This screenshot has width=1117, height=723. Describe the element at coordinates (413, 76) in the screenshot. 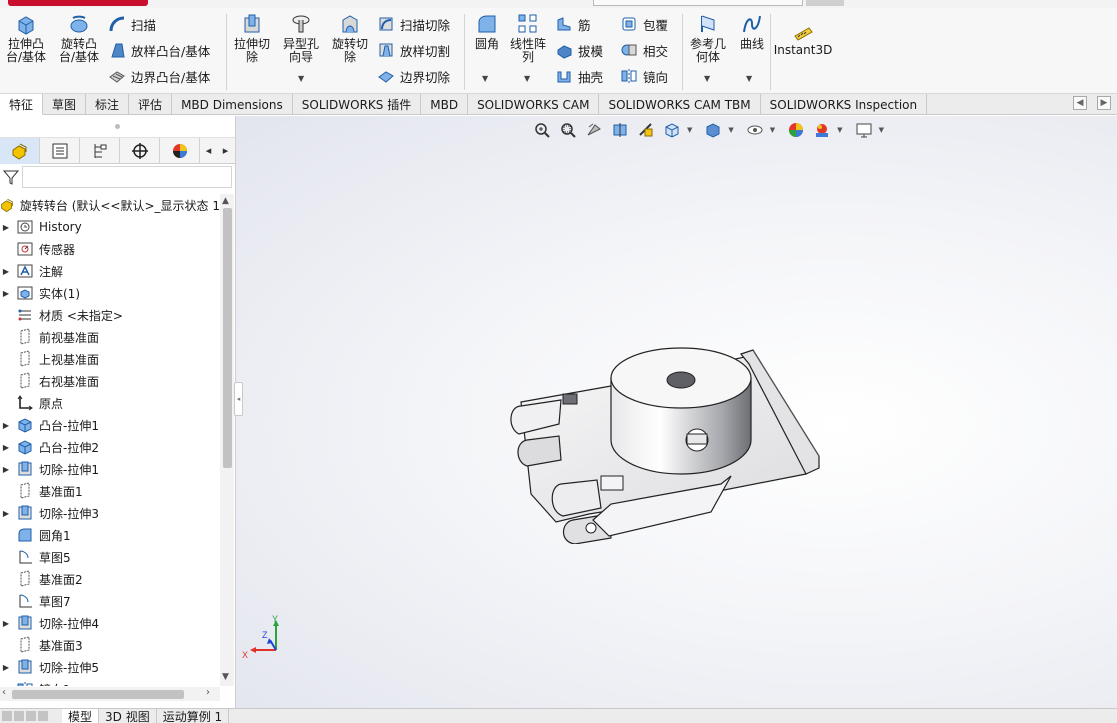

I see `boundary-cut-button: 边界切除` at that location.